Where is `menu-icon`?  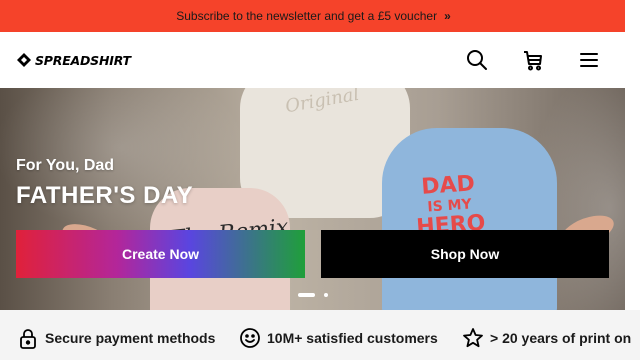
menu-icon is located at coordinates (589, 60).